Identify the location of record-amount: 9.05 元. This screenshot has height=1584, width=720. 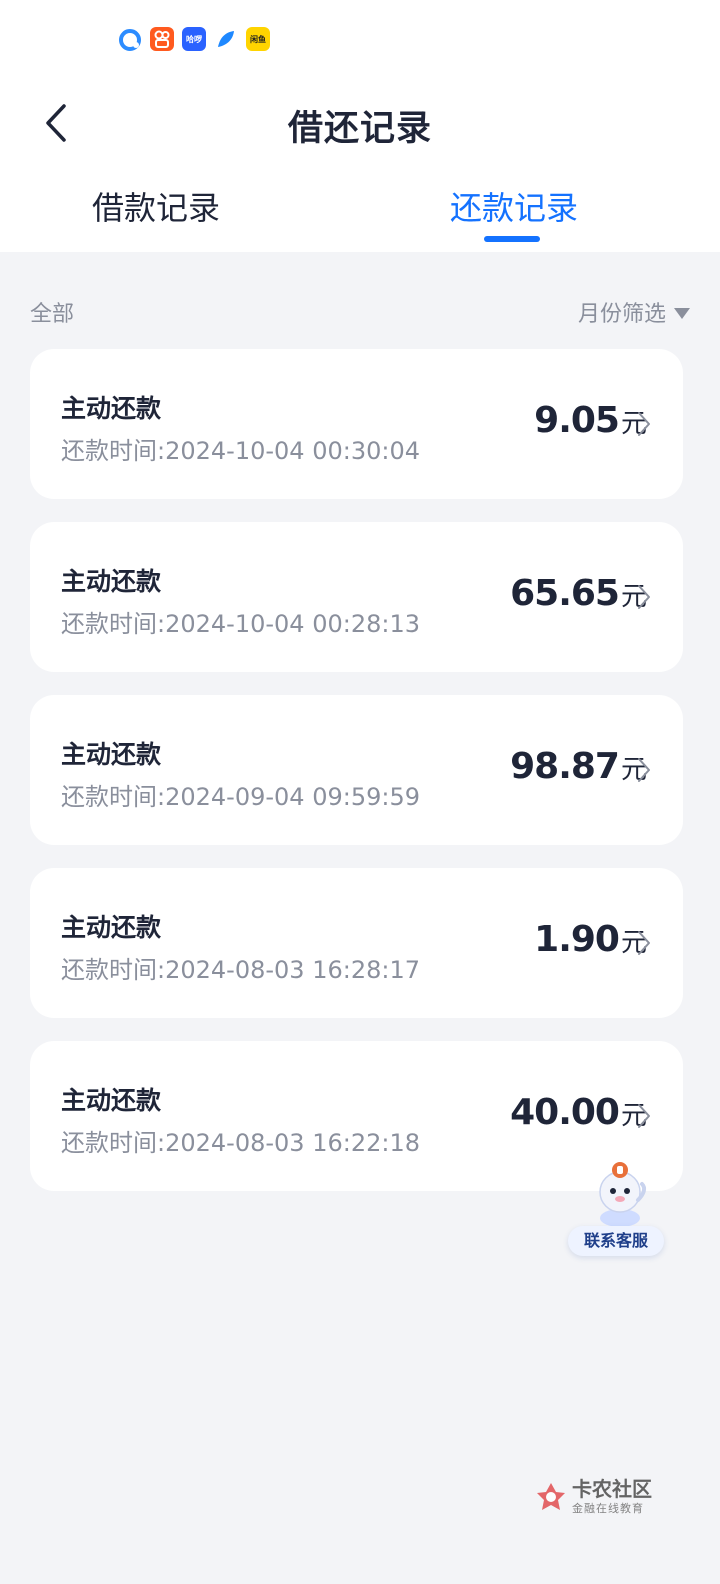
(590, 420).